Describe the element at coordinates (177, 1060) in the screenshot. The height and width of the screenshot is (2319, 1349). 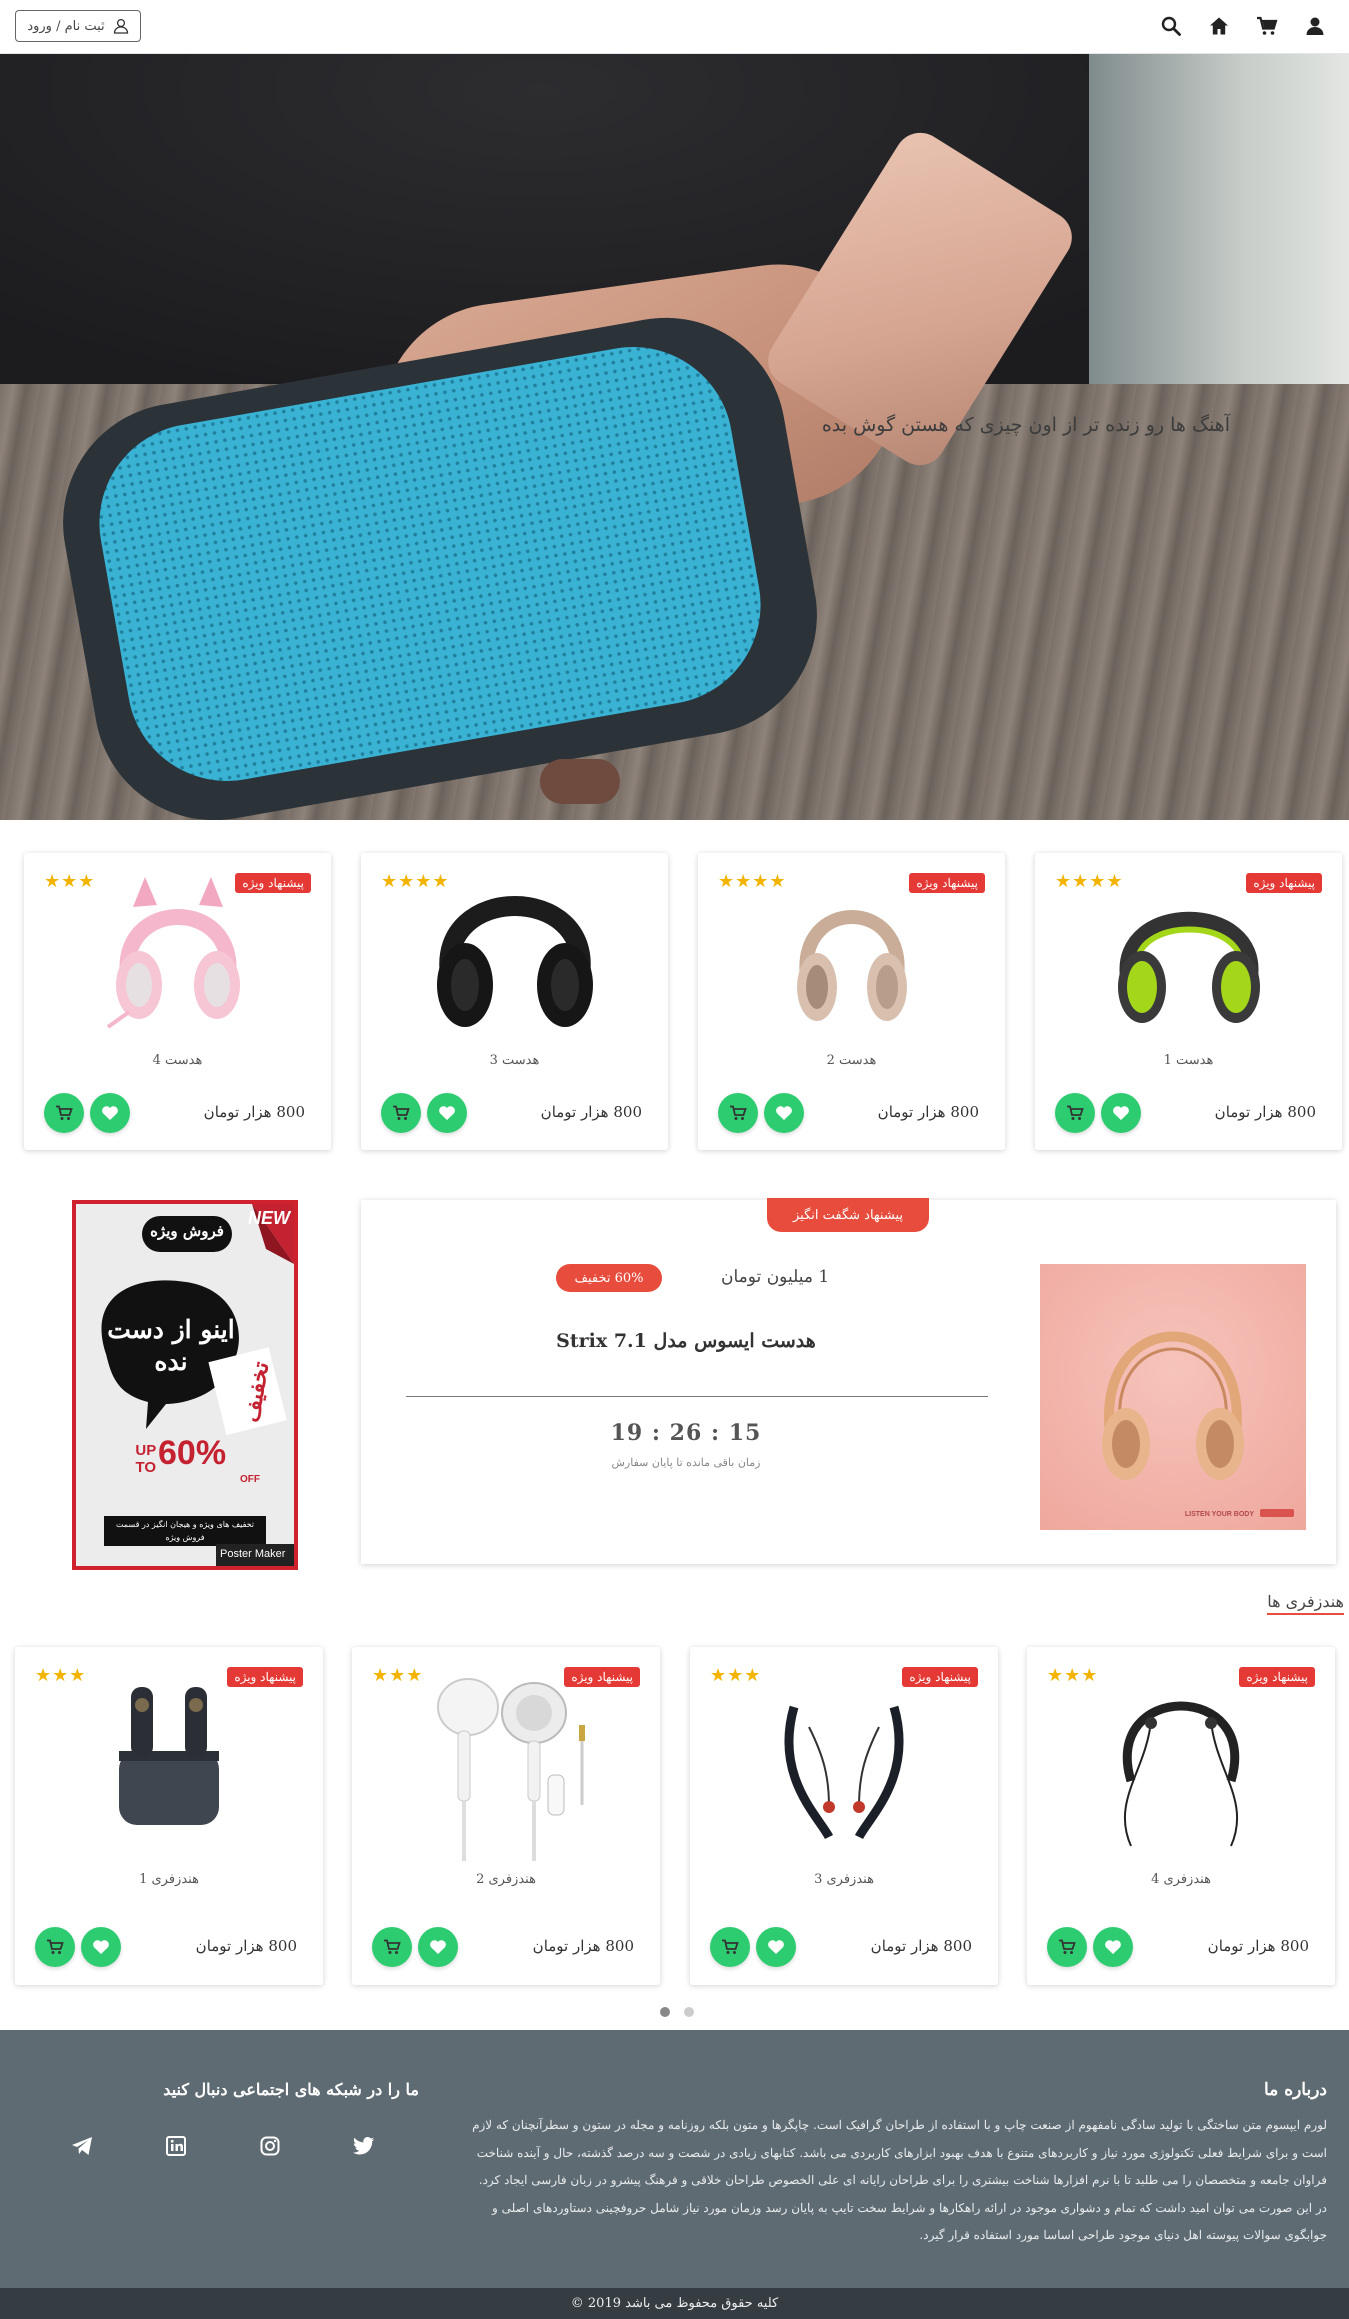
I see `product-name: هدست 4` at that location.